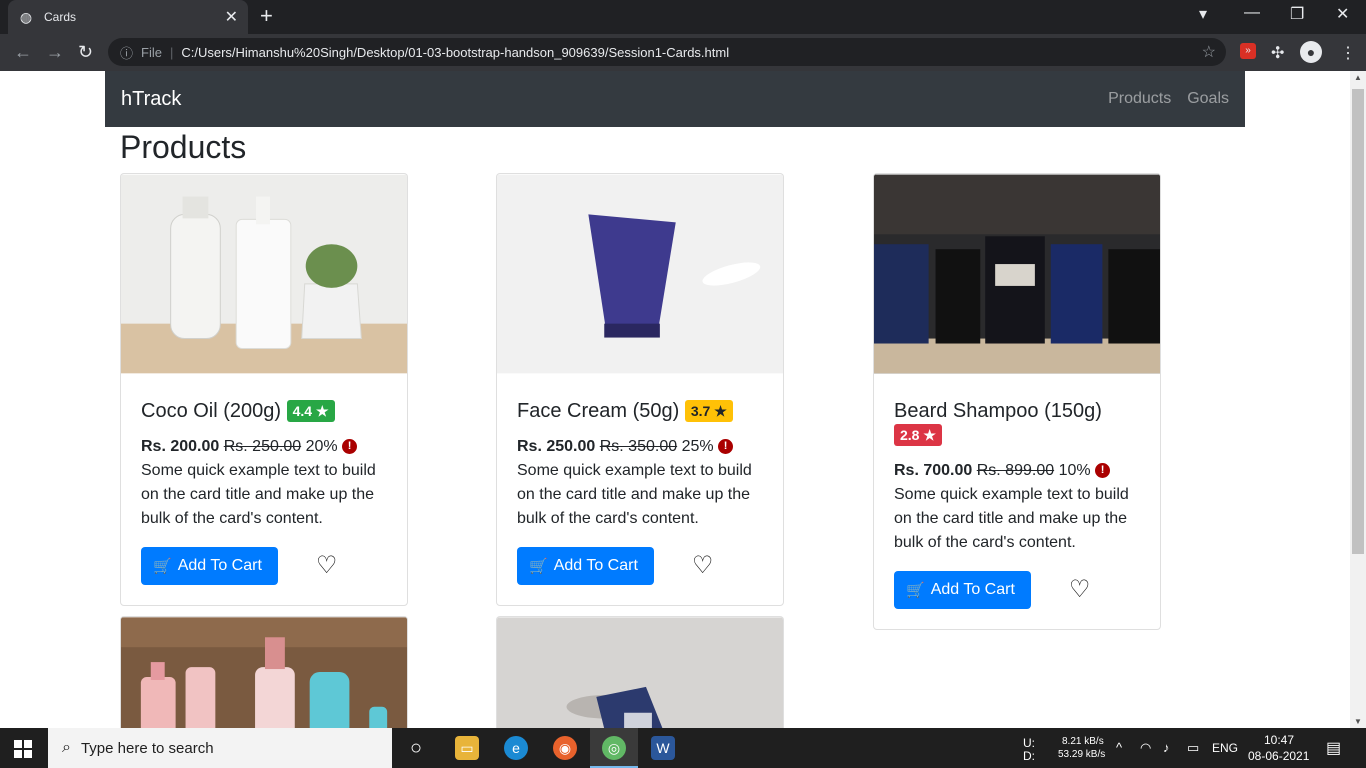 This screenshot has height=768, width=1366. I want to click on nav-link-products: Products, so click(1139, 99).